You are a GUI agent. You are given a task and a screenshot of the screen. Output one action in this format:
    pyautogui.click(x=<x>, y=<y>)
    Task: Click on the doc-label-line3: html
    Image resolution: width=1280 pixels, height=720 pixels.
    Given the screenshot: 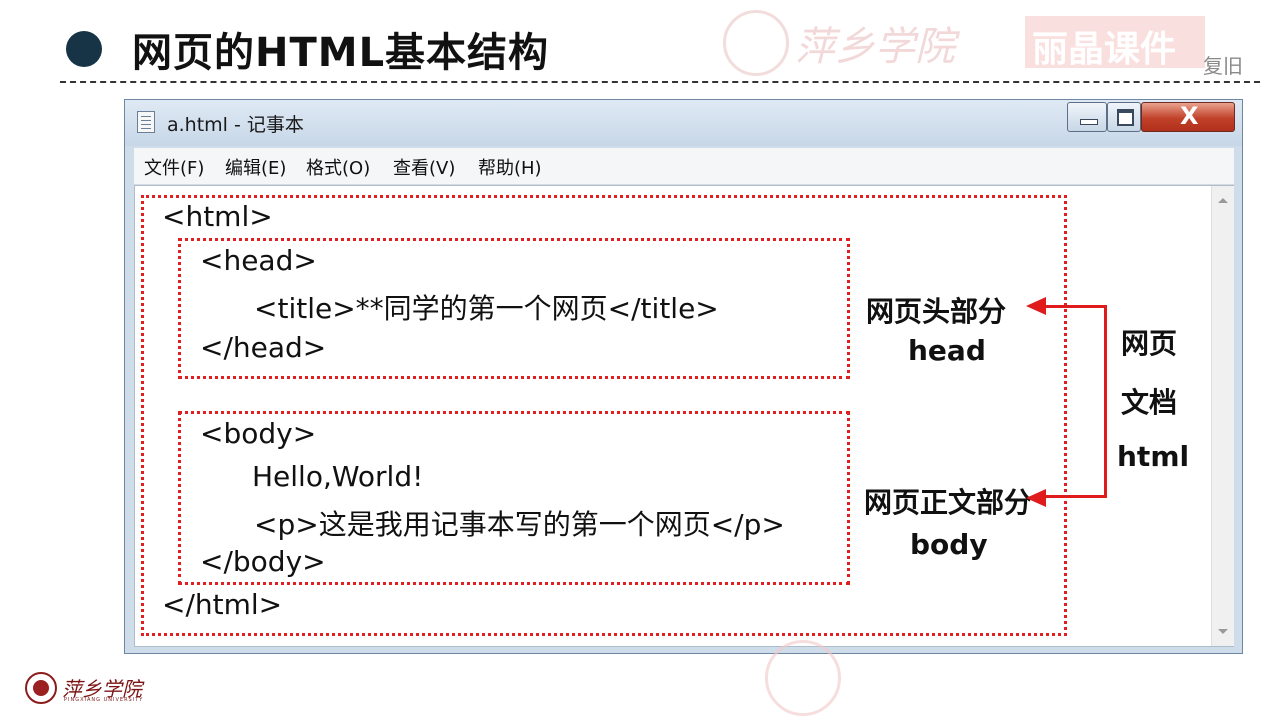 What is the action you would take?
    pyautogui.click(x=1153, y=456)
    